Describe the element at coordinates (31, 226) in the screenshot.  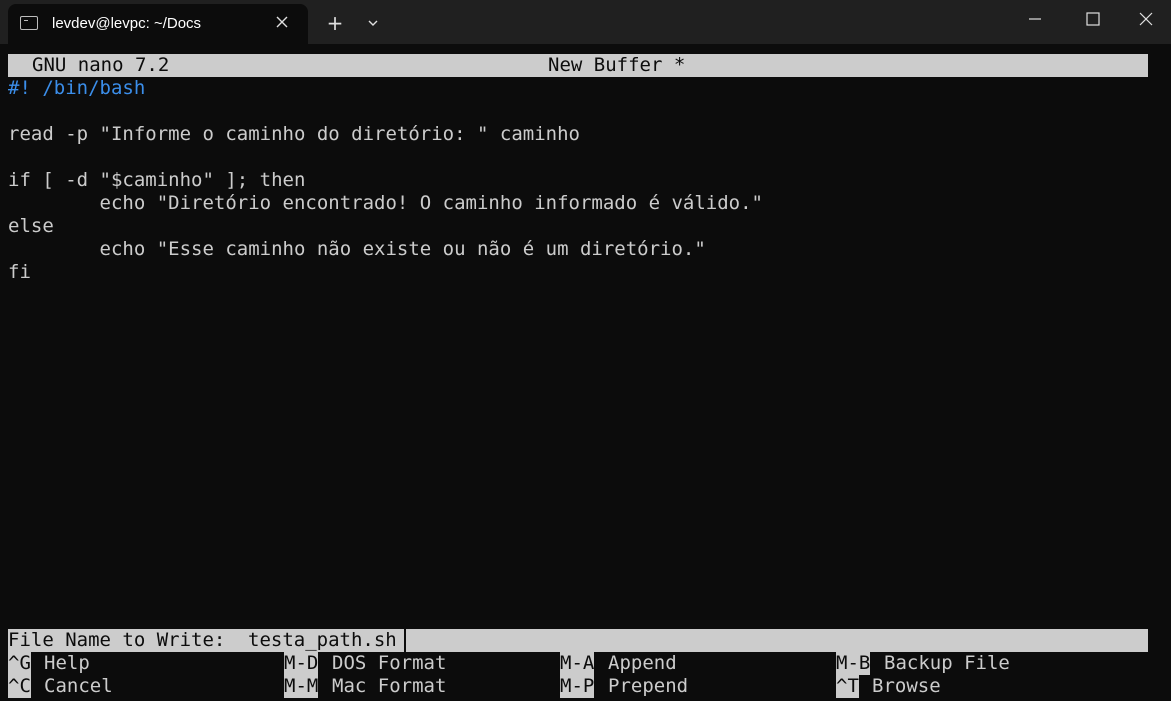
I see `code-line: else` at that location.